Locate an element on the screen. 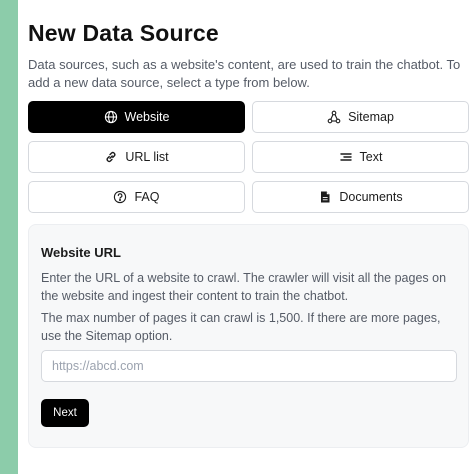 This screenshot has width=474, height=474. source-type-documents-button: Documents is located at coordinates (360, 197).